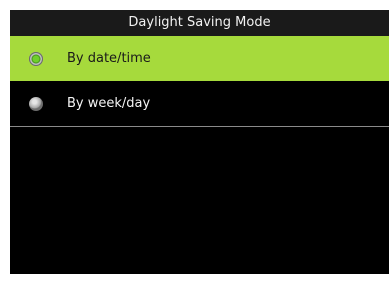 This screenshot has width=389, height=291. I want to click on radio-selected-icon, so click(36, 58).